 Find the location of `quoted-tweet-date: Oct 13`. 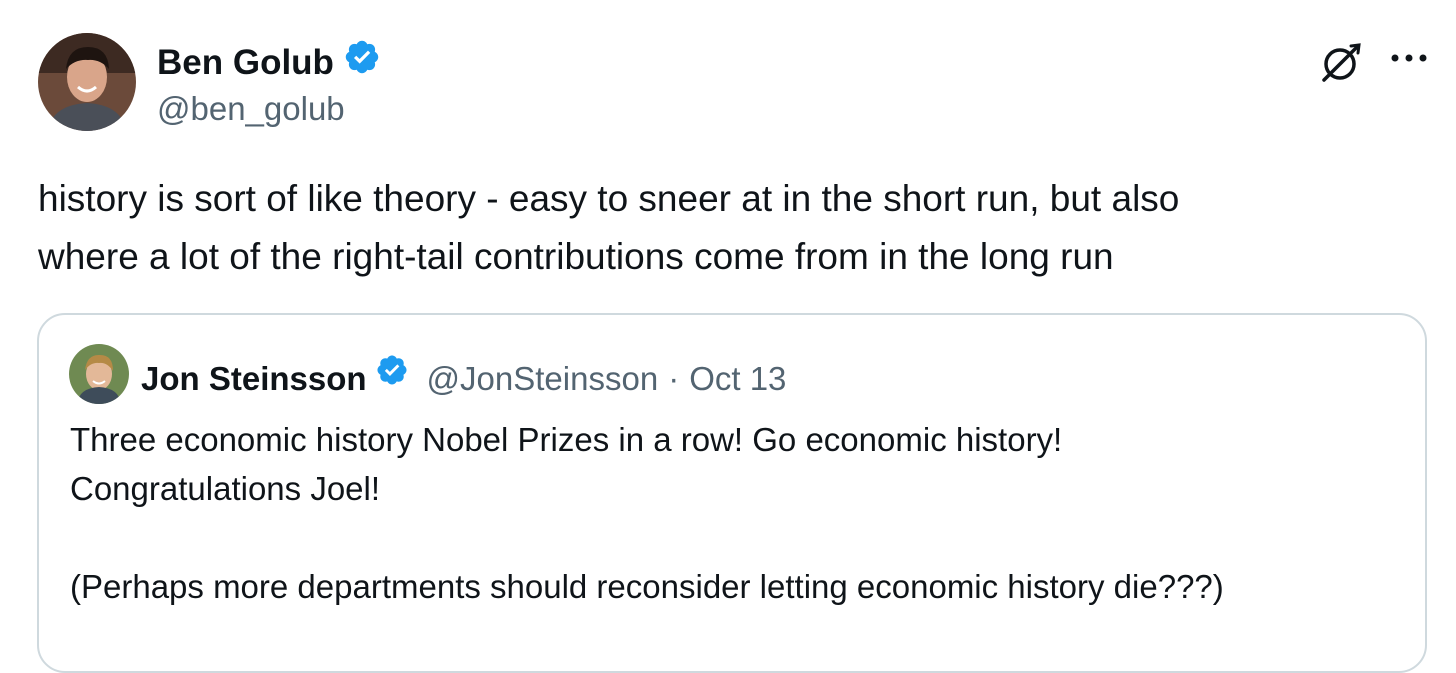

quoted-tweet-date: Oct 13 is located at coordinates (737, 379).